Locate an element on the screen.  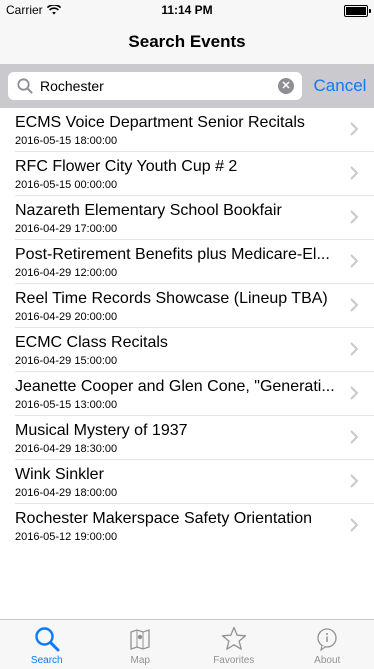
event-datetime: 2016-05-15 00:00:00 is located at coordinates (66, 185).